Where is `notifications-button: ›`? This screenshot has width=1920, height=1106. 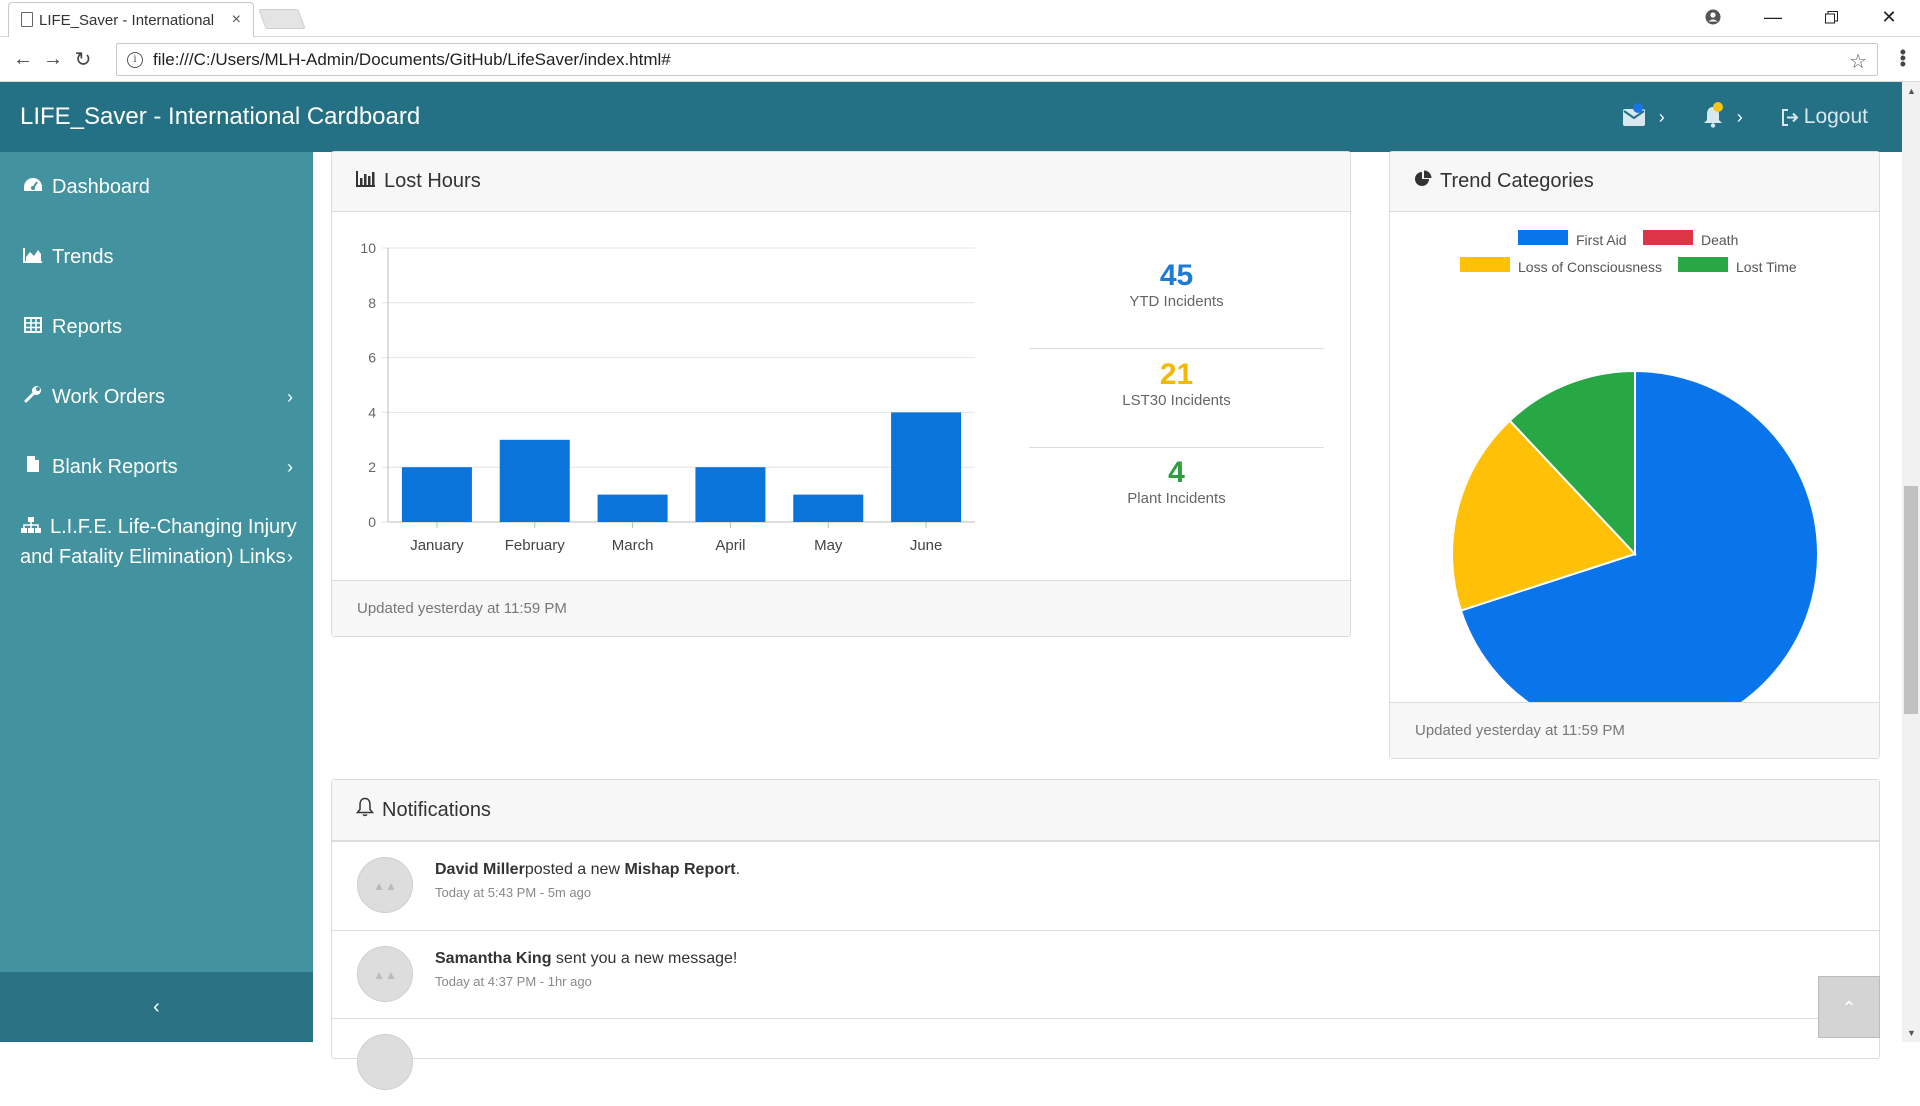
notifications-button: › is located at coordinates (1723, 115).